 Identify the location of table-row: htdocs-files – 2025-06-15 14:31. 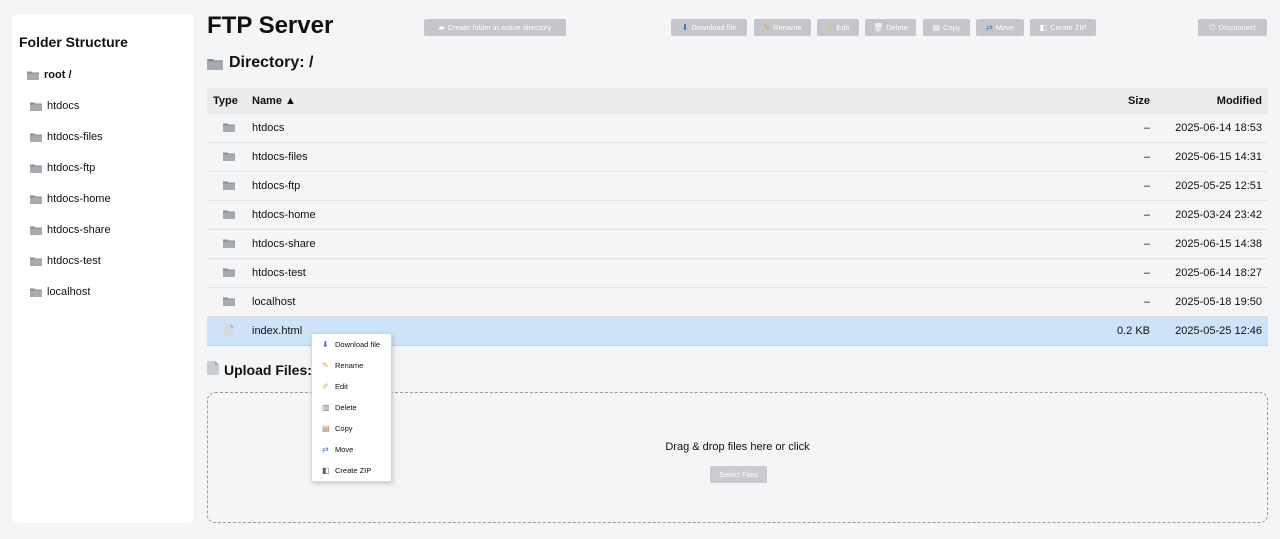
(737, 157).